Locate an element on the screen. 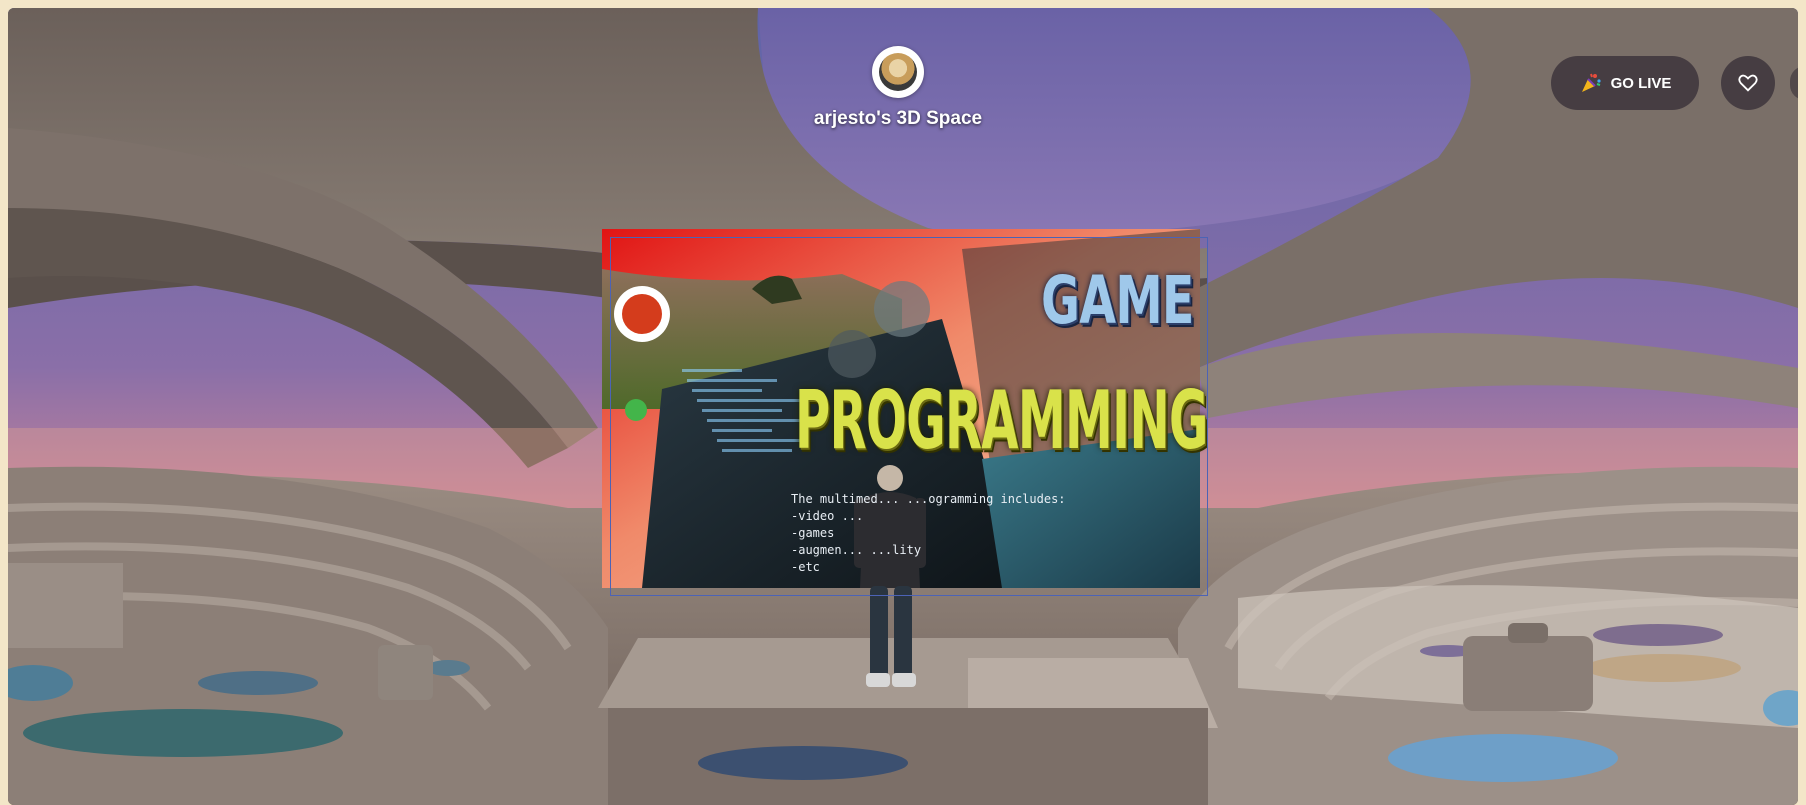  slide-body-line: -etc is located at coordinates (805, 567).